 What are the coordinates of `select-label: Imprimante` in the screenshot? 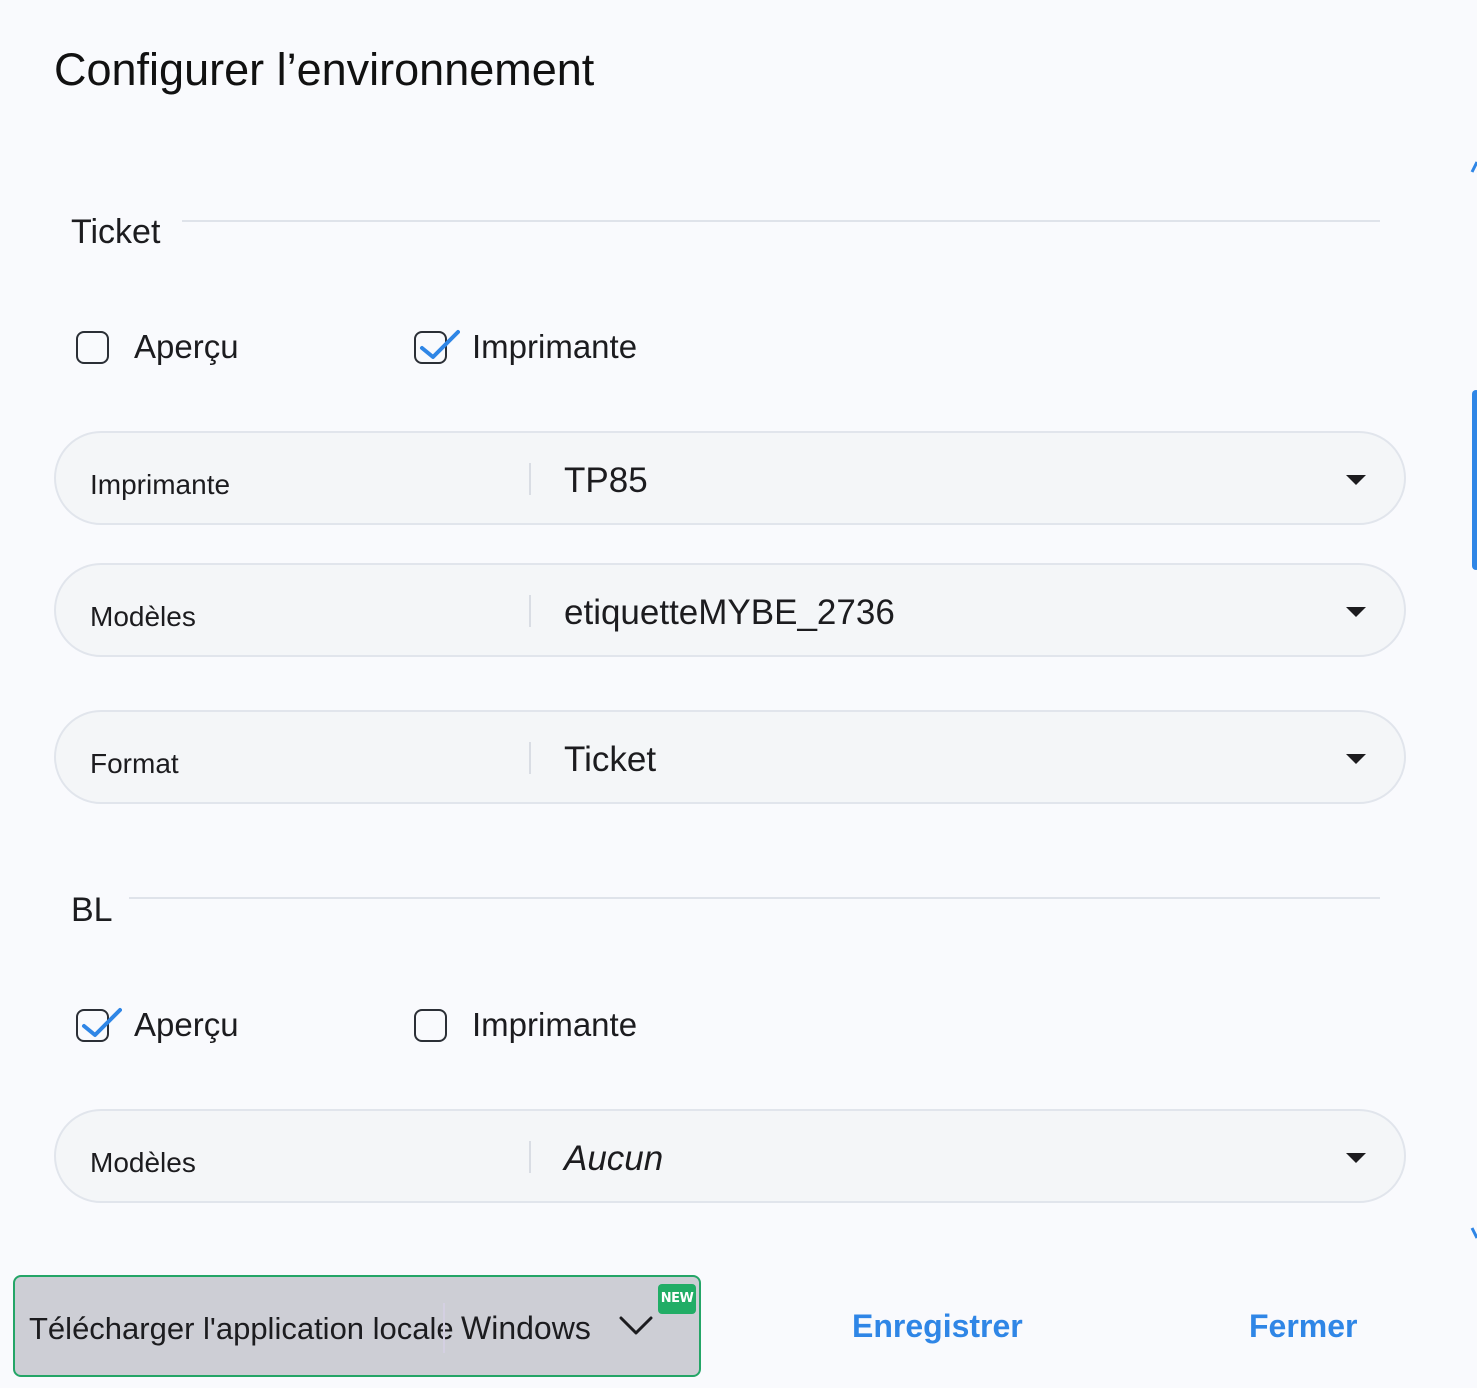 It's located at (160, 484).